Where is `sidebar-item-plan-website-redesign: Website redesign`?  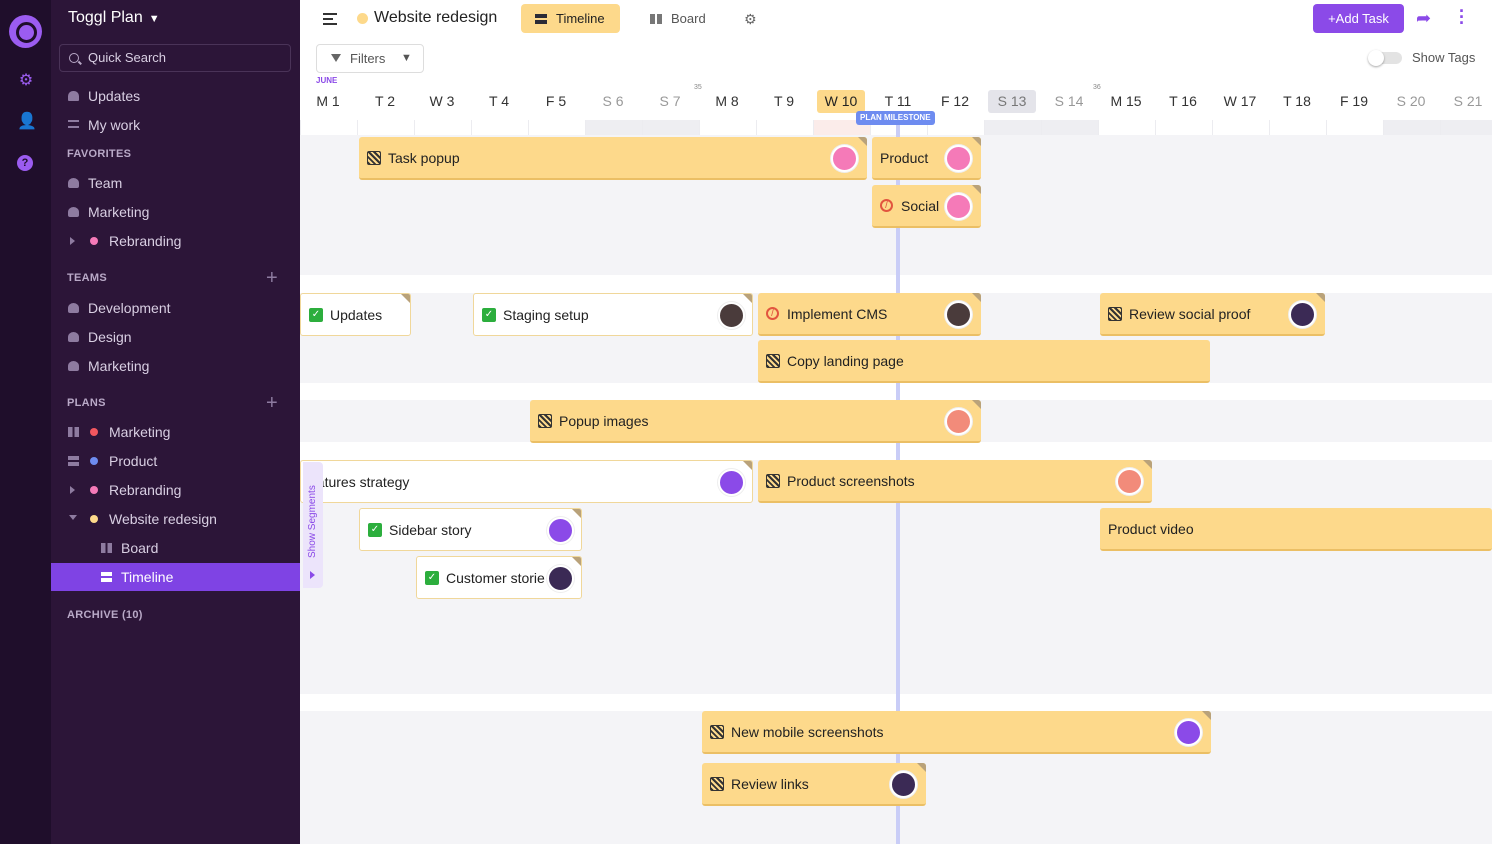 sidebar-item-plan-website-redesign: Website redesign is located at coordinates (175, 519).